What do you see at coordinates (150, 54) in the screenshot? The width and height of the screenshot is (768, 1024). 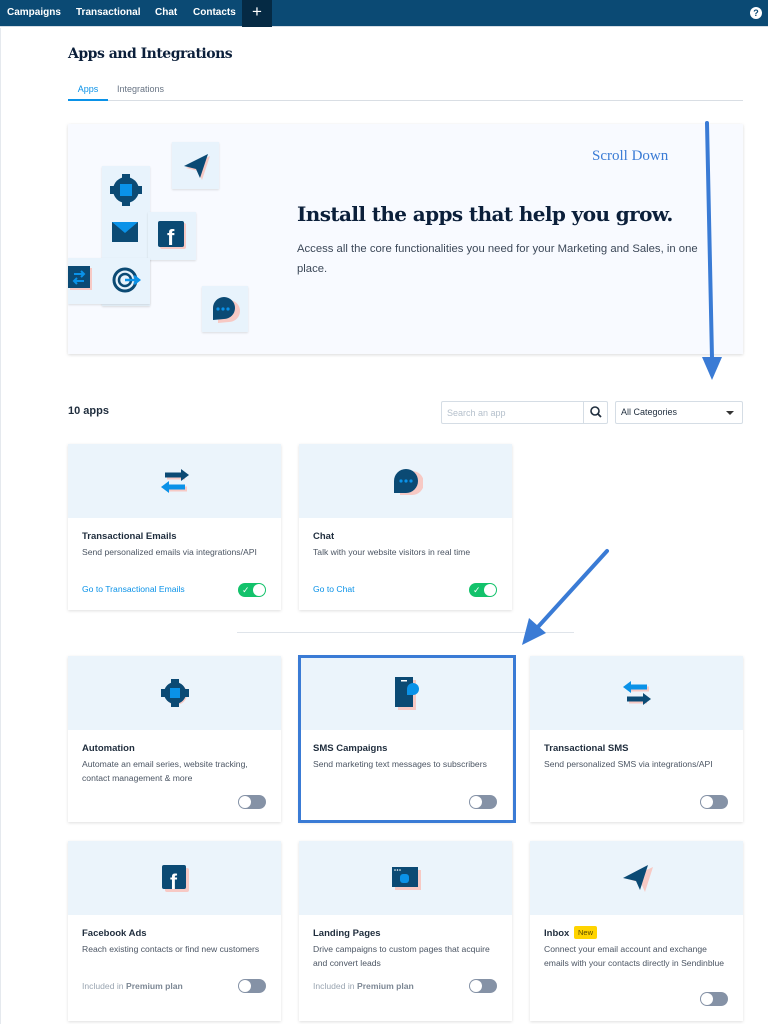 I see `page-title: Apps and Integrations` at bounding box center [150, 54].